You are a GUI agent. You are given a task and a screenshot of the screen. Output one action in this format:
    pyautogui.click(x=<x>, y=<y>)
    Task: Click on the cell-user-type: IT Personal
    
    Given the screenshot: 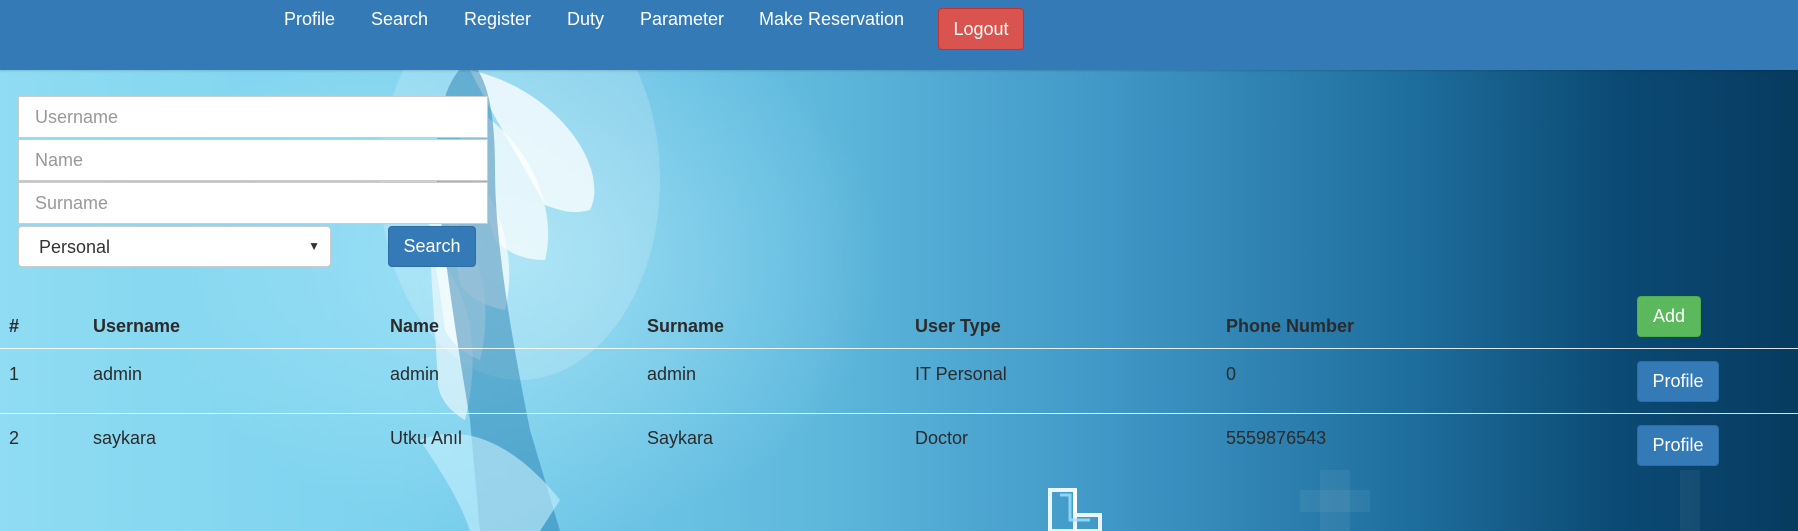 What is the action you would take?
    pyautogui.click(x=961, y=374)
    